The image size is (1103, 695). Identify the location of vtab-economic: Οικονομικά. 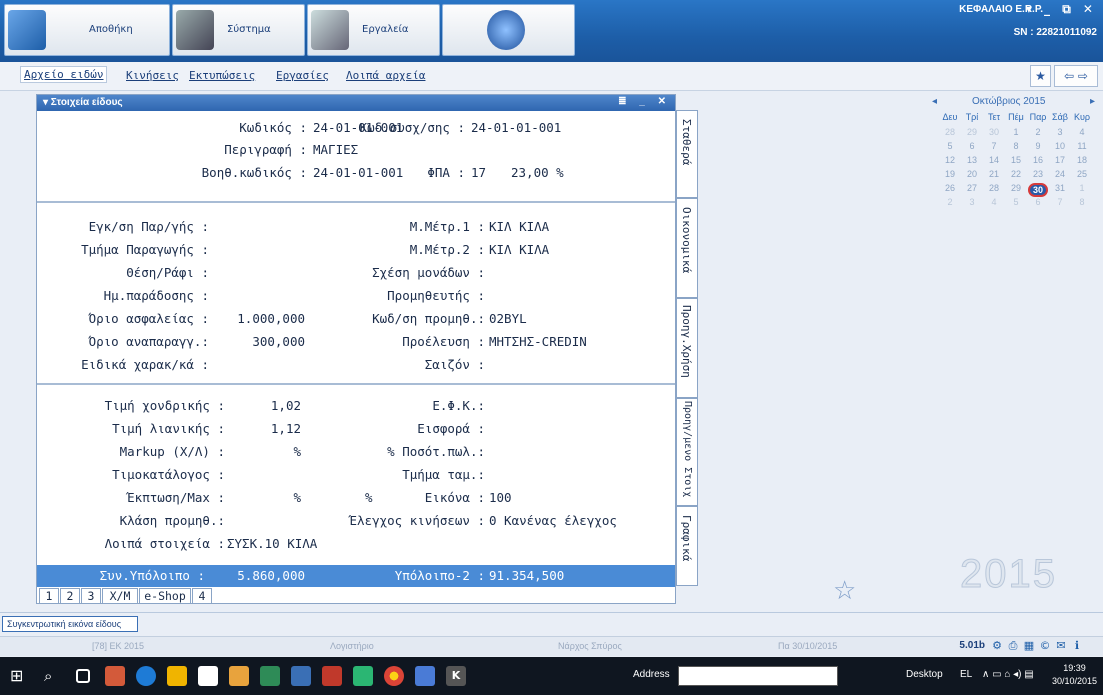
(687, 248).